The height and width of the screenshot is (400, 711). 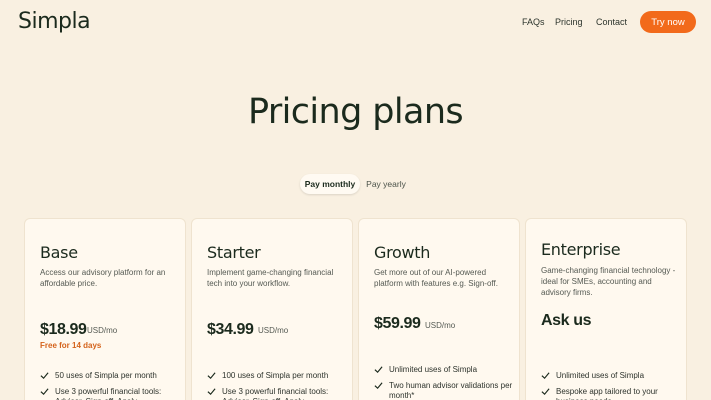 What do you see at coordinates (355, 22) in the screenshot?
I see `top-navbar: Simpla FAQs Pricing Contact Try now` at bounding box center [355, 22].